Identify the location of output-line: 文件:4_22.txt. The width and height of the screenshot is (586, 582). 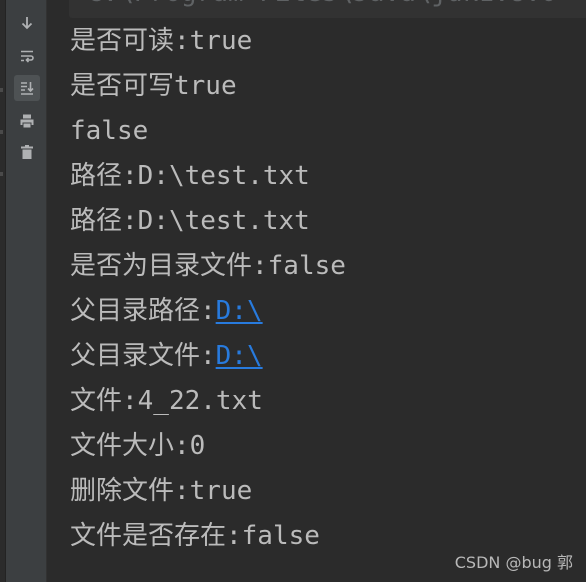
(166, 401).